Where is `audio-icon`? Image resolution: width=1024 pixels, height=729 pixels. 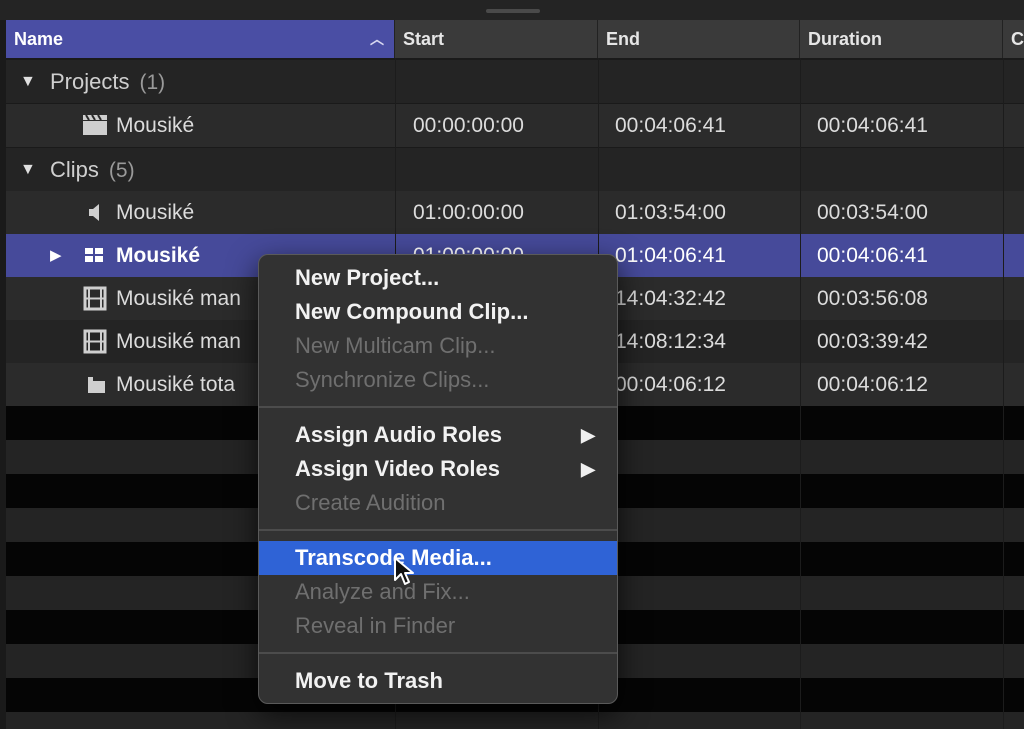 audio-icon is located at coordinates (99, 212).